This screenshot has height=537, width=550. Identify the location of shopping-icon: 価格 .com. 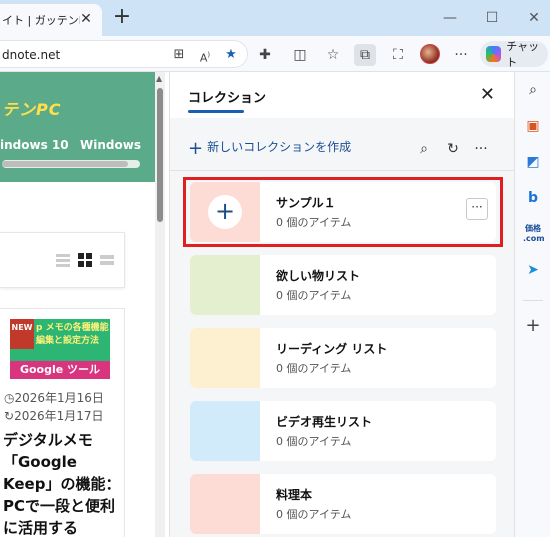
(534, 234).